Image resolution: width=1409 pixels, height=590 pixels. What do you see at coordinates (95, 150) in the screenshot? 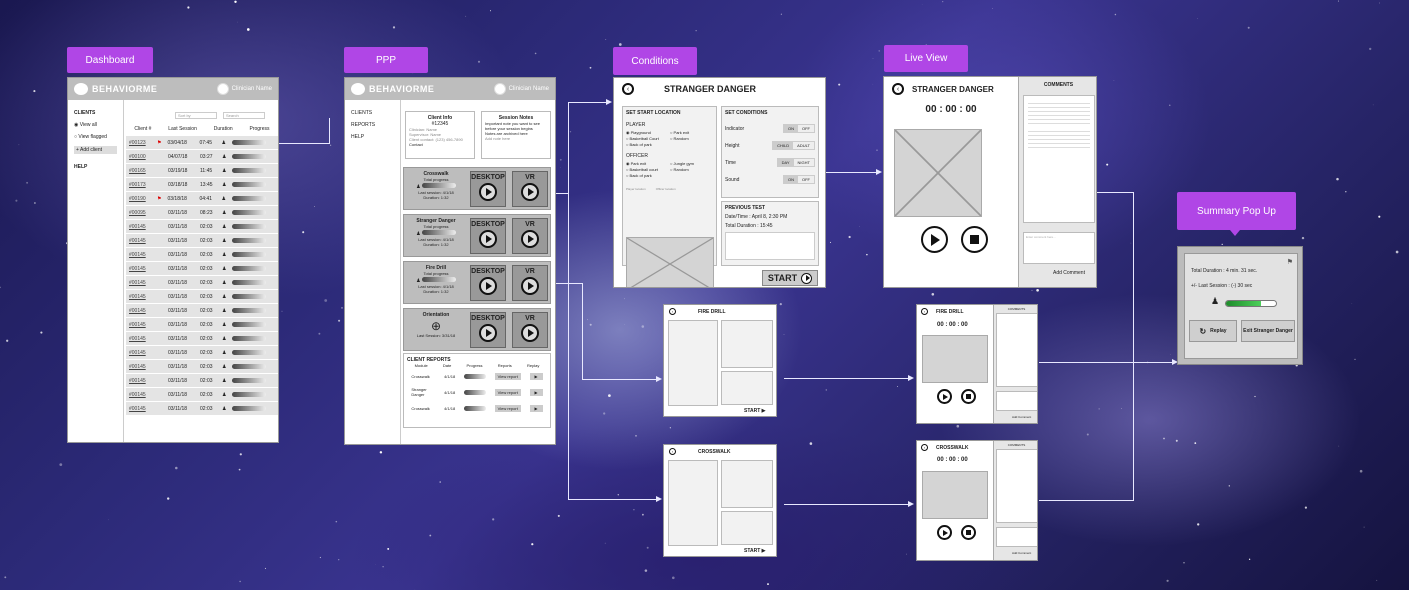
I see `add-client-button: + Add client` at bounding box center [95, 150].